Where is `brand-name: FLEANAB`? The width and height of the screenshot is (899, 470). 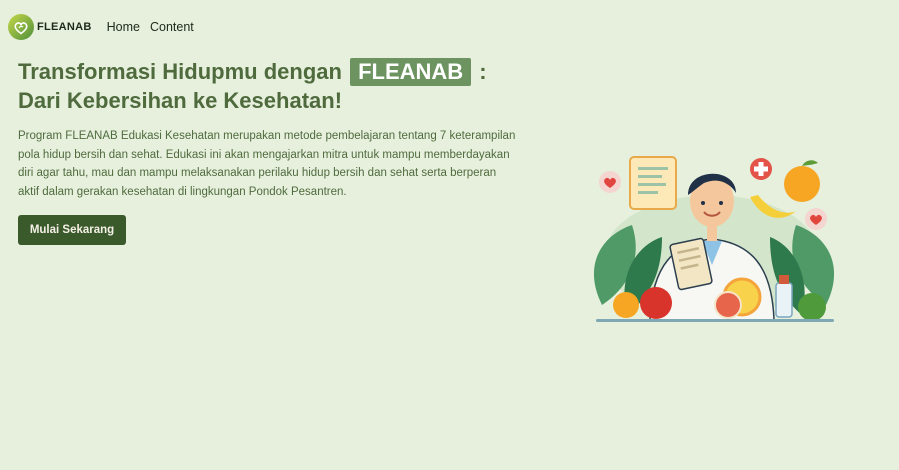
brand-name: FLEANAB is located at coordinates (64, 27).